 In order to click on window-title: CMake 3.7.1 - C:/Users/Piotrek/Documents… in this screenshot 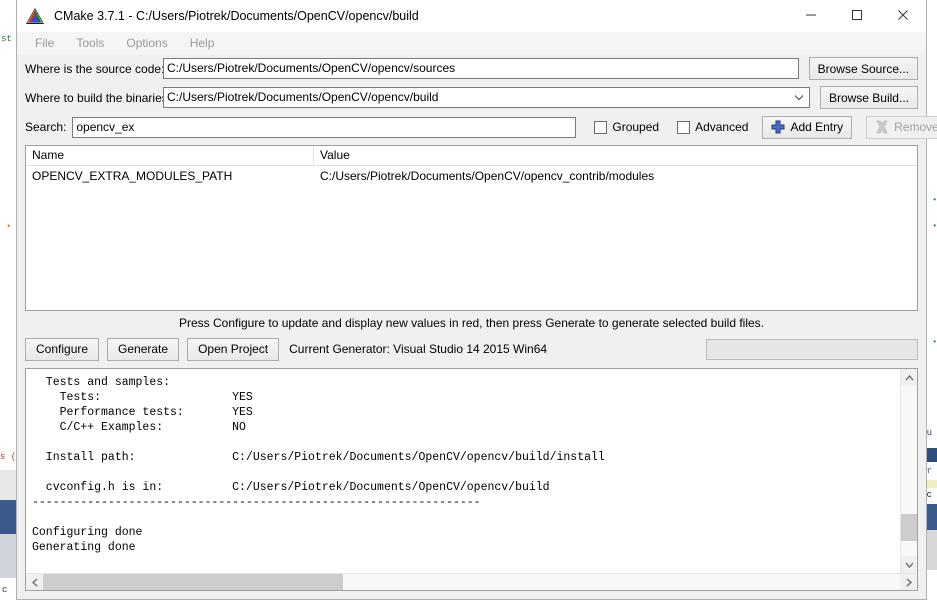, I will do `click(236, 15)`.